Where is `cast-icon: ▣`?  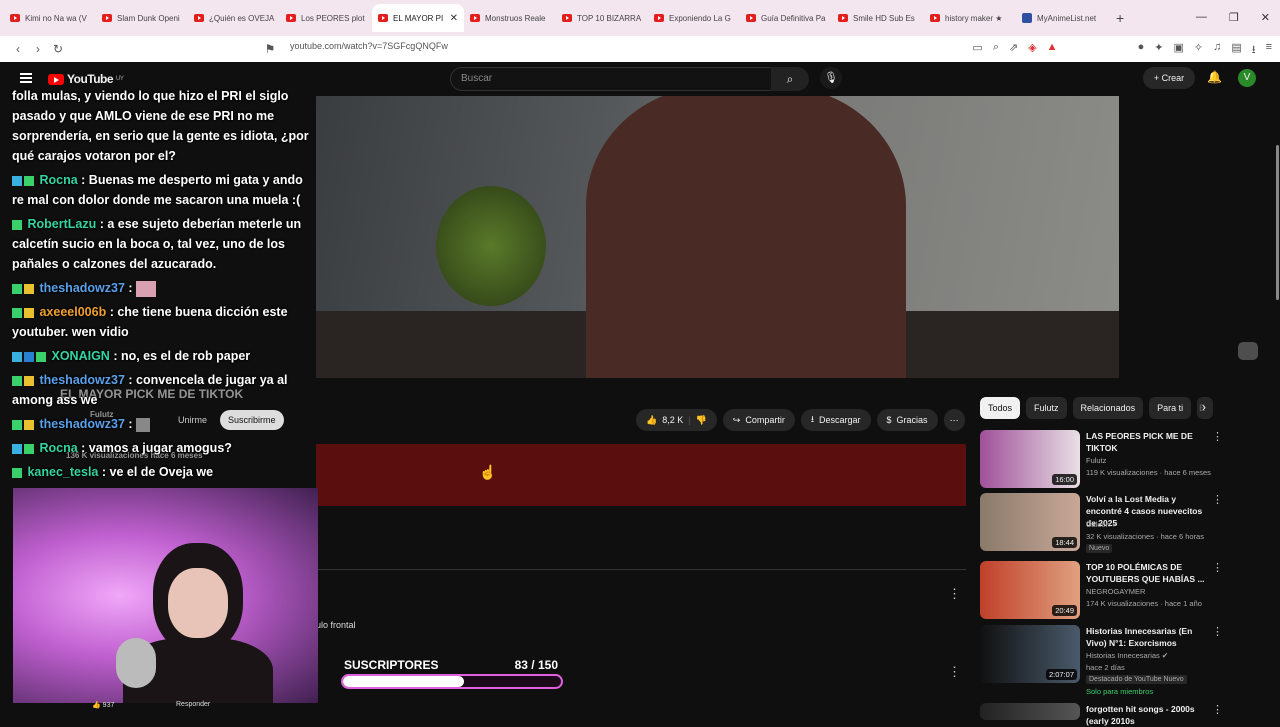
cast-icon: ▣ is located at coordinates (1178, 50).